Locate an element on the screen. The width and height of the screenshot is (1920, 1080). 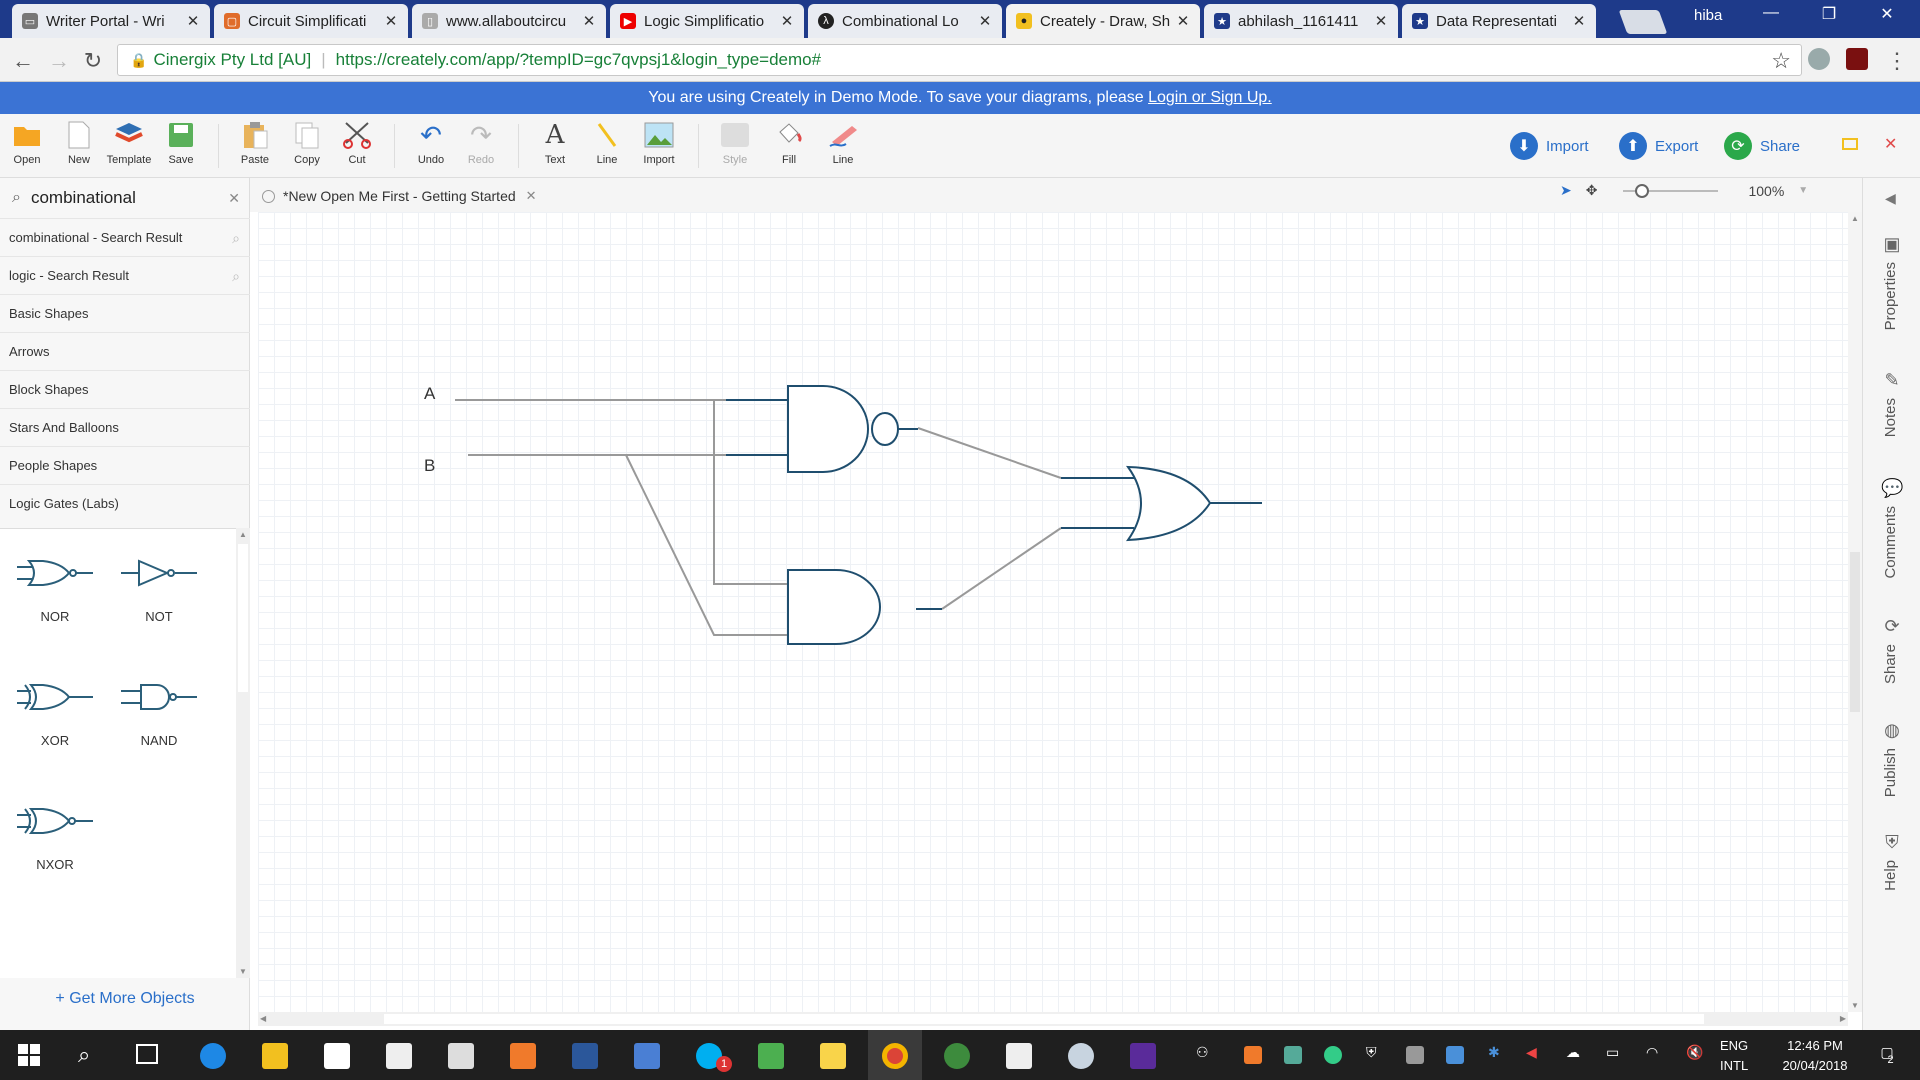
canvas-horizontal-scrollbar: ◀ ▶ is located at coordinates (1053, 1019).